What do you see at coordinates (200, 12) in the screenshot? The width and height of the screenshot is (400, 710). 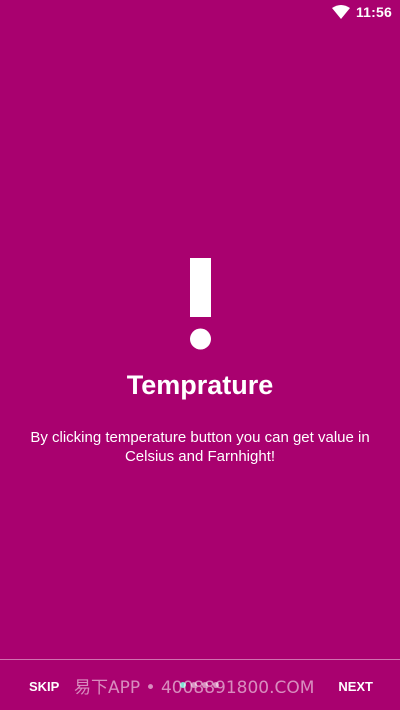 I see `status-bar: 11:56` at bounding box center [200, 12].